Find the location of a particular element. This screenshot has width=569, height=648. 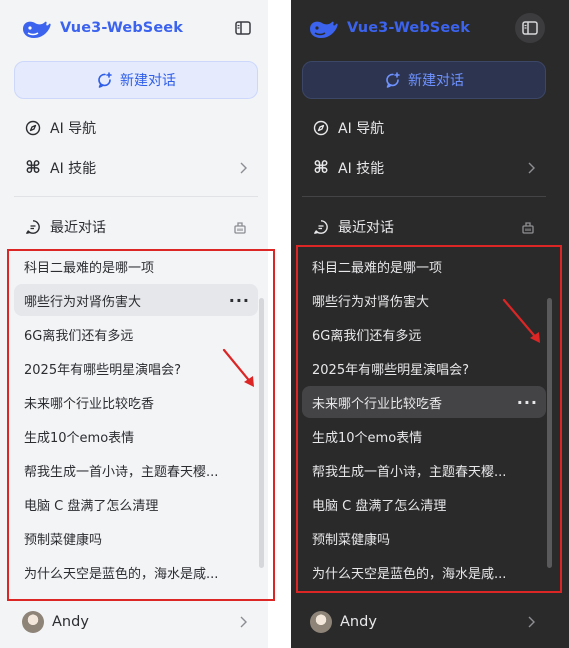

conversation-item: 哪些行为对肾伤害大 is located at coordinates (424, 300).